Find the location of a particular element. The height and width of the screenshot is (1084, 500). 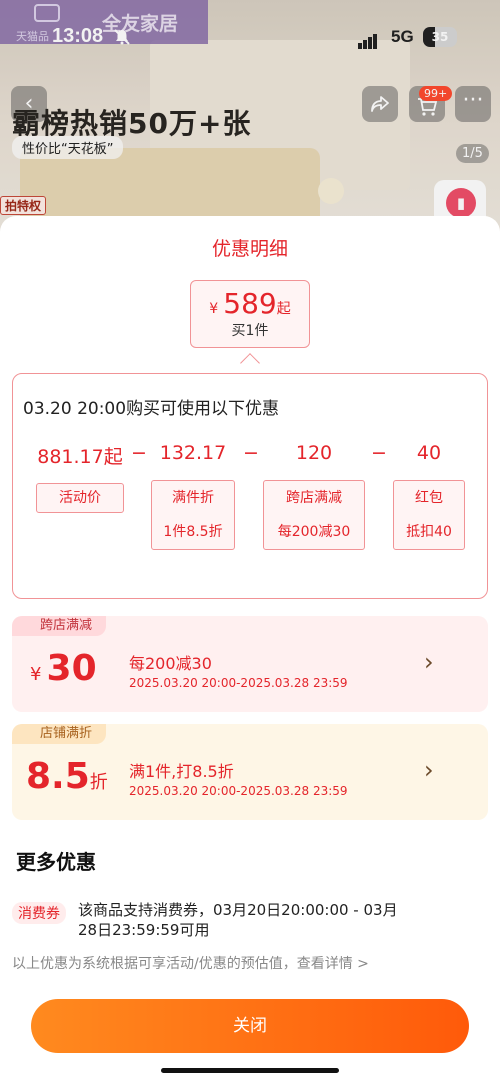

promo-amount: 8.5 is located at coordinates (58, 776).